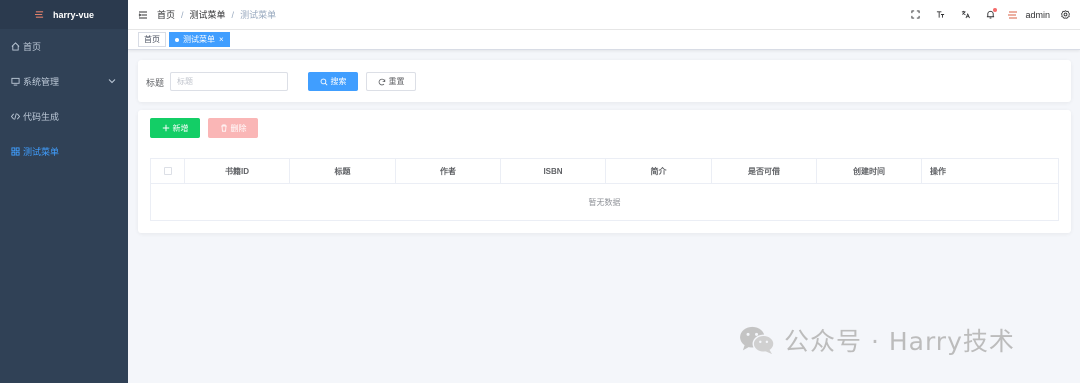 This screenshot has height=383, width=1080. What do you see at coordinates (553, 171) in the screenshot?
I see `column-header: ISBN` at bounding box center [553, 171].